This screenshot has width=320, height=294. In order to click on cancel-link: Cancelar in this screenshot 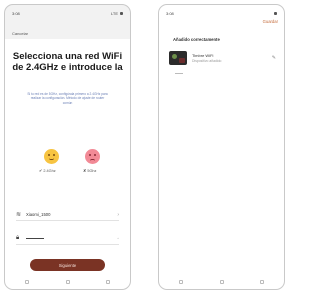, I will do `click(20, 33)`.